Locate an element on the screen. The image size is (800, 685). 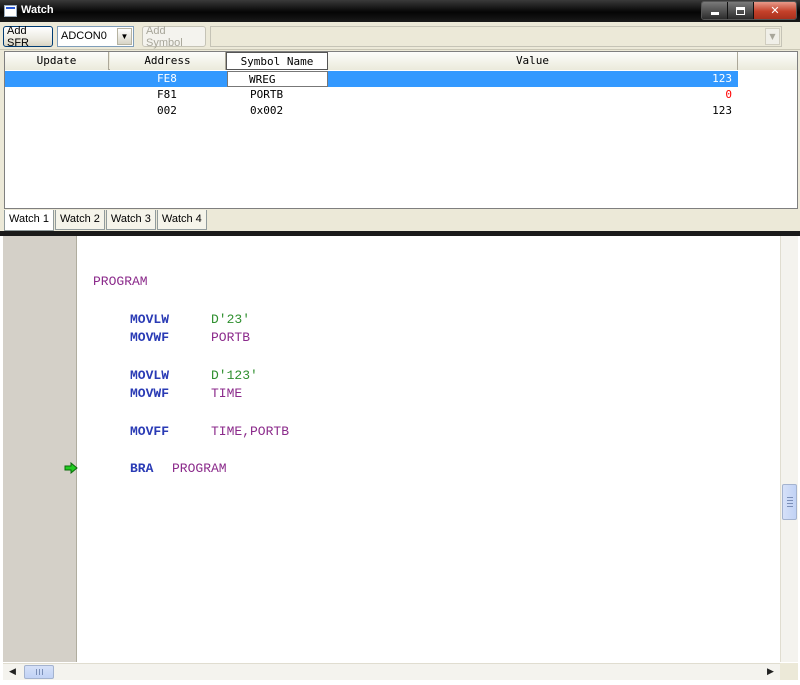
symbol-cell: PORTB is located at coordinates (267, 94).